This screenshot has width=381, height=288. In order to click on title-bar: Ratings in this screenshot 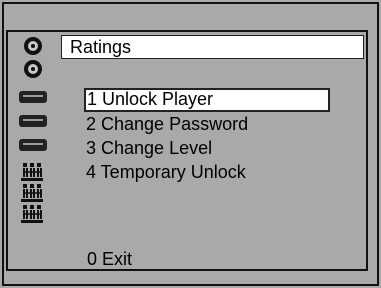, I will do `click(212, 47)`.